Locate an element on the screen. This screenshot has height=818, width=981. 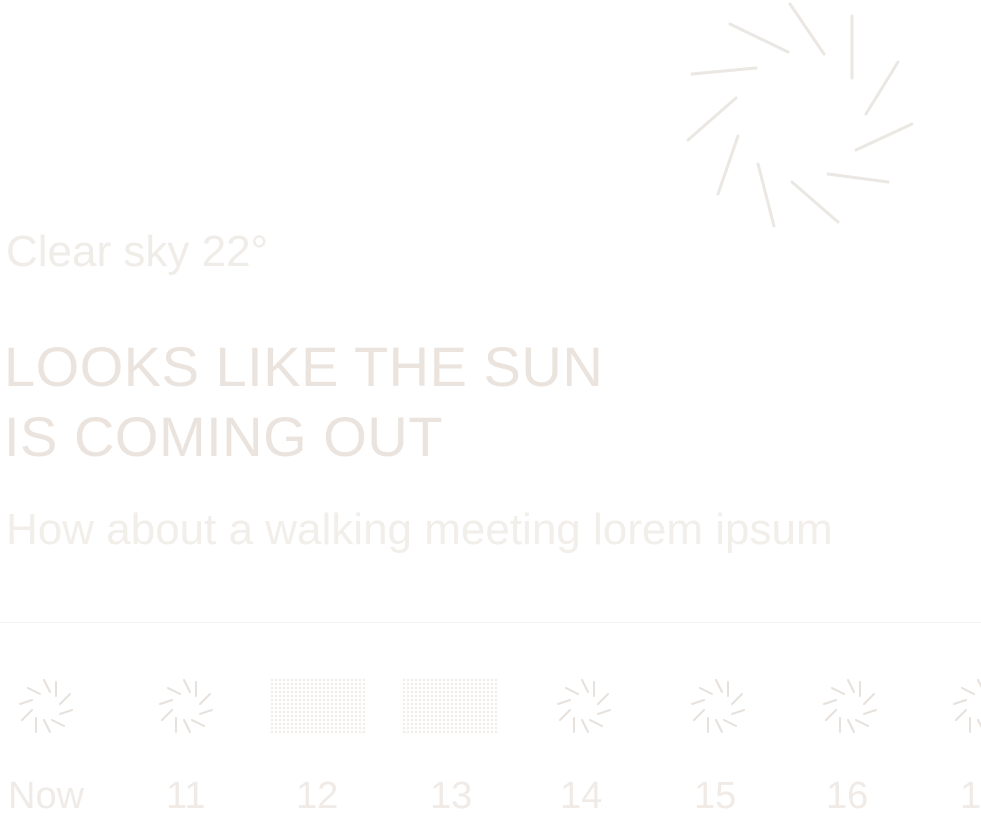
forecast-hour-label: 15 is located at coordinates (715, 796).